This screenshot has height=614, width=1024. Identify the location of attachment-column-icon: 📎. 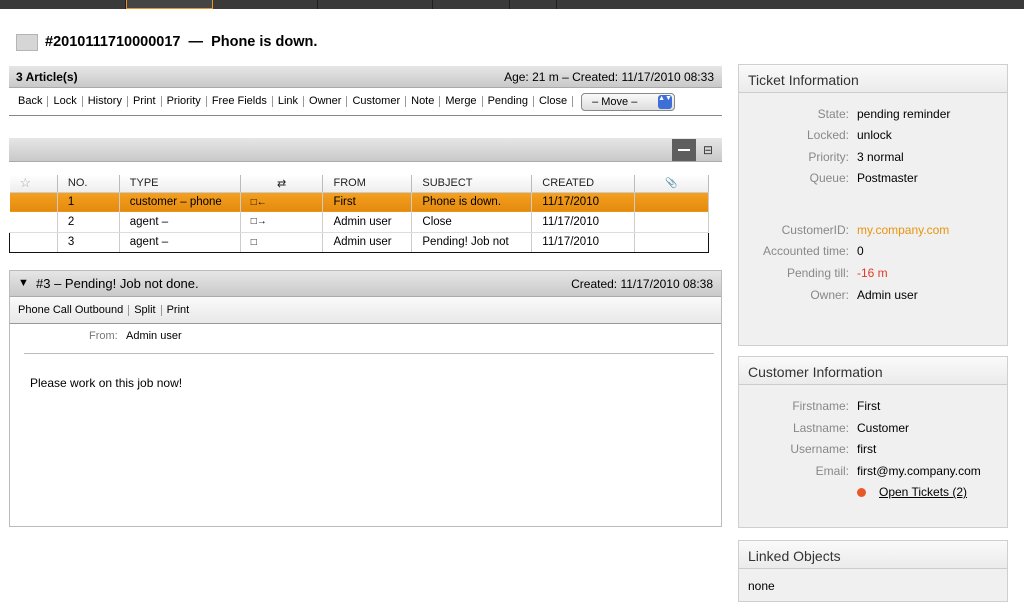
(671, 184).